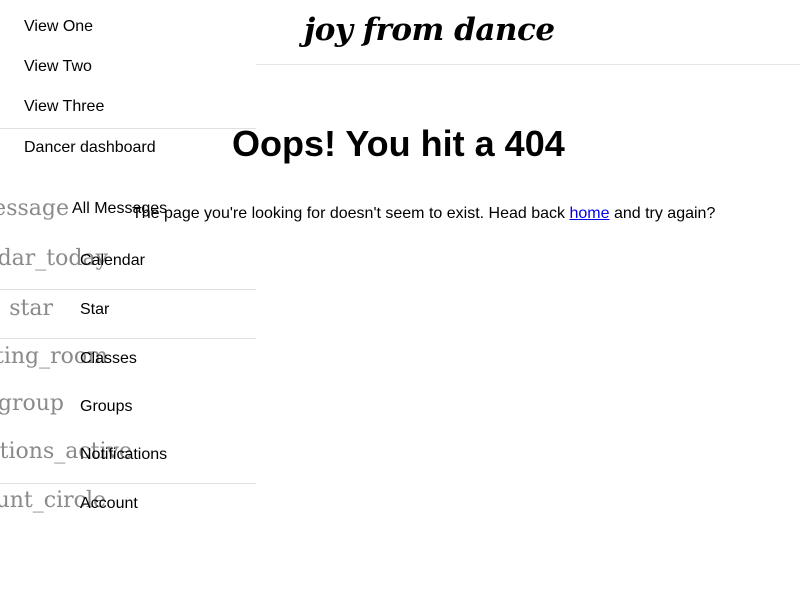 This screenshot has height=600, width=800. I want to click on home-link: home, so click(589, 213).